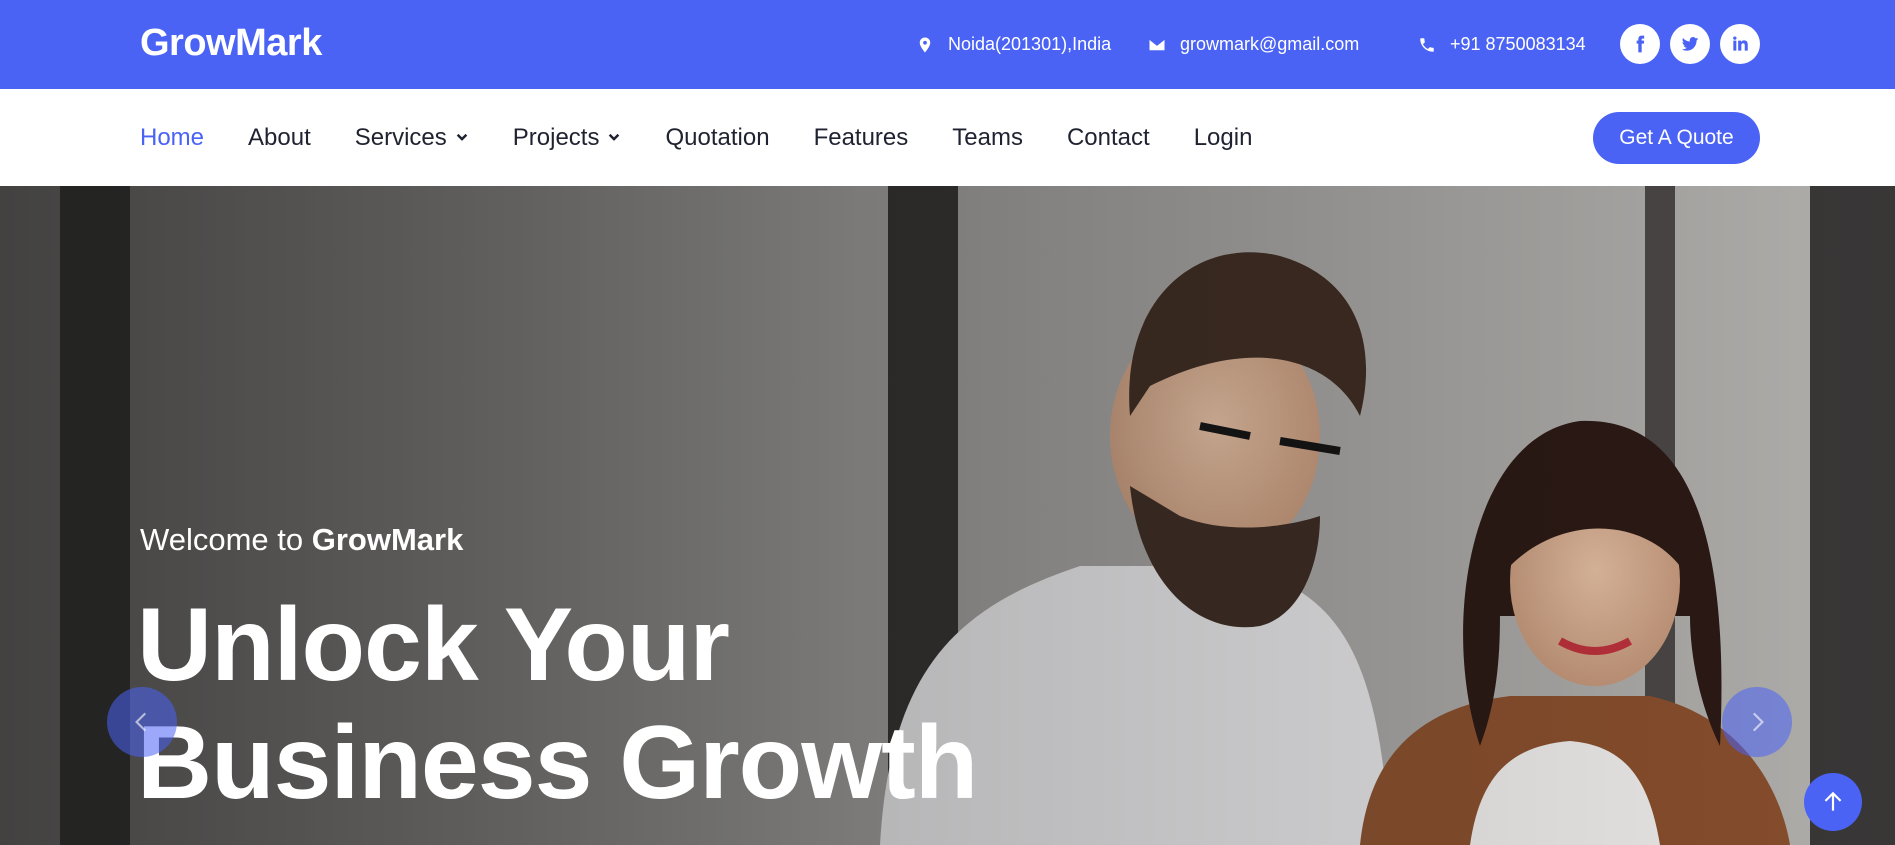  Describe the element at coordinates (222, 539) in the screenshot. I see `welcome-prefix: Welcome to` at that location.